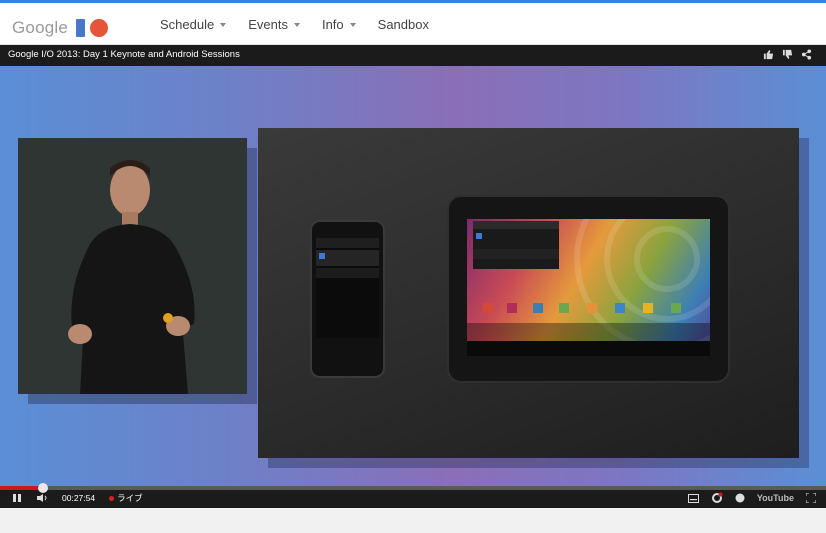 The image size is (826, 533). I want to click on tablet-screen, so click(588, 287).